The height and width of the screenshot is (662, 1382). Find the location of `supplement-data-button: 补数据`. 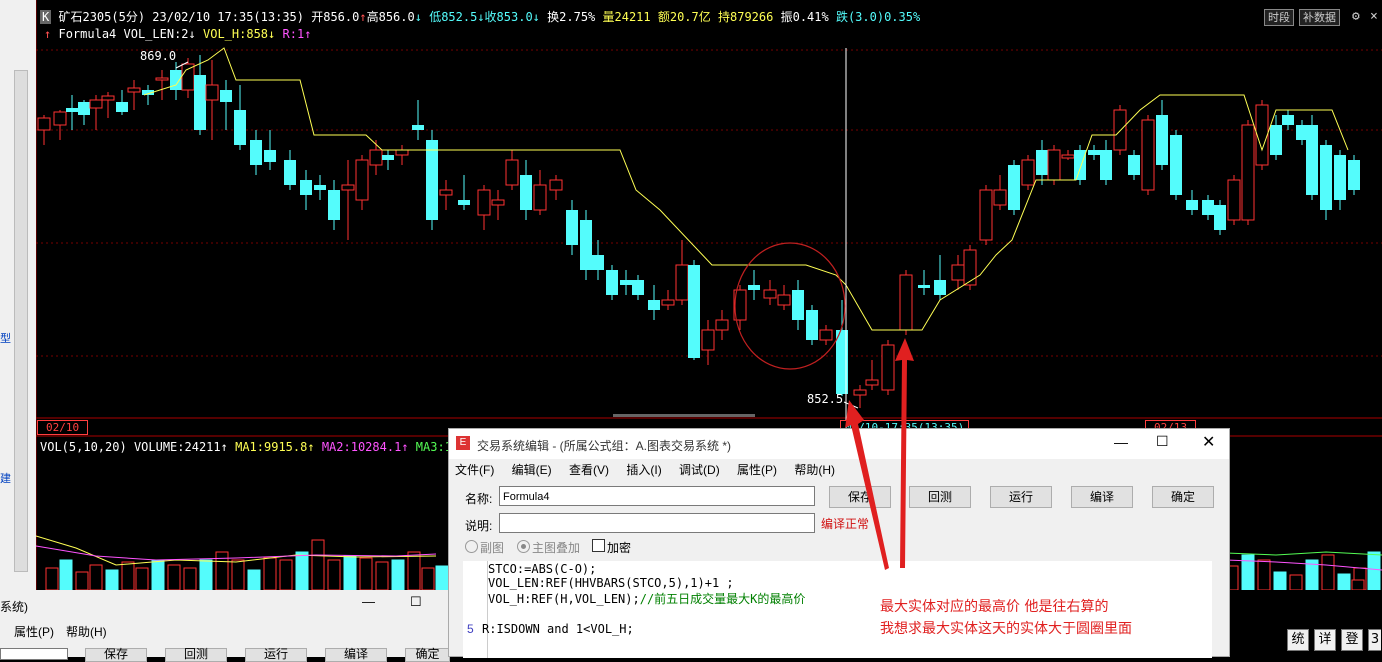

supplement-data-button: 补数据 is located at coordinates (1319, 17).